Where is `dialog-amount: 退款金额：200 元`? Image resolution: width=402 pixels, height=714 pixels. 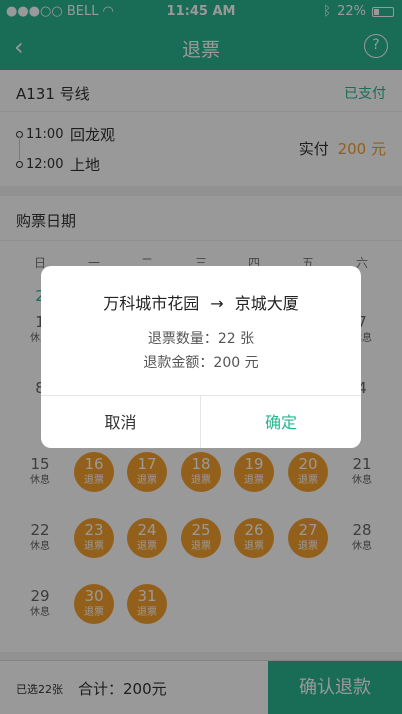 dialog-amount: 退款金额：200 元 is located at coordinates (201, 363).